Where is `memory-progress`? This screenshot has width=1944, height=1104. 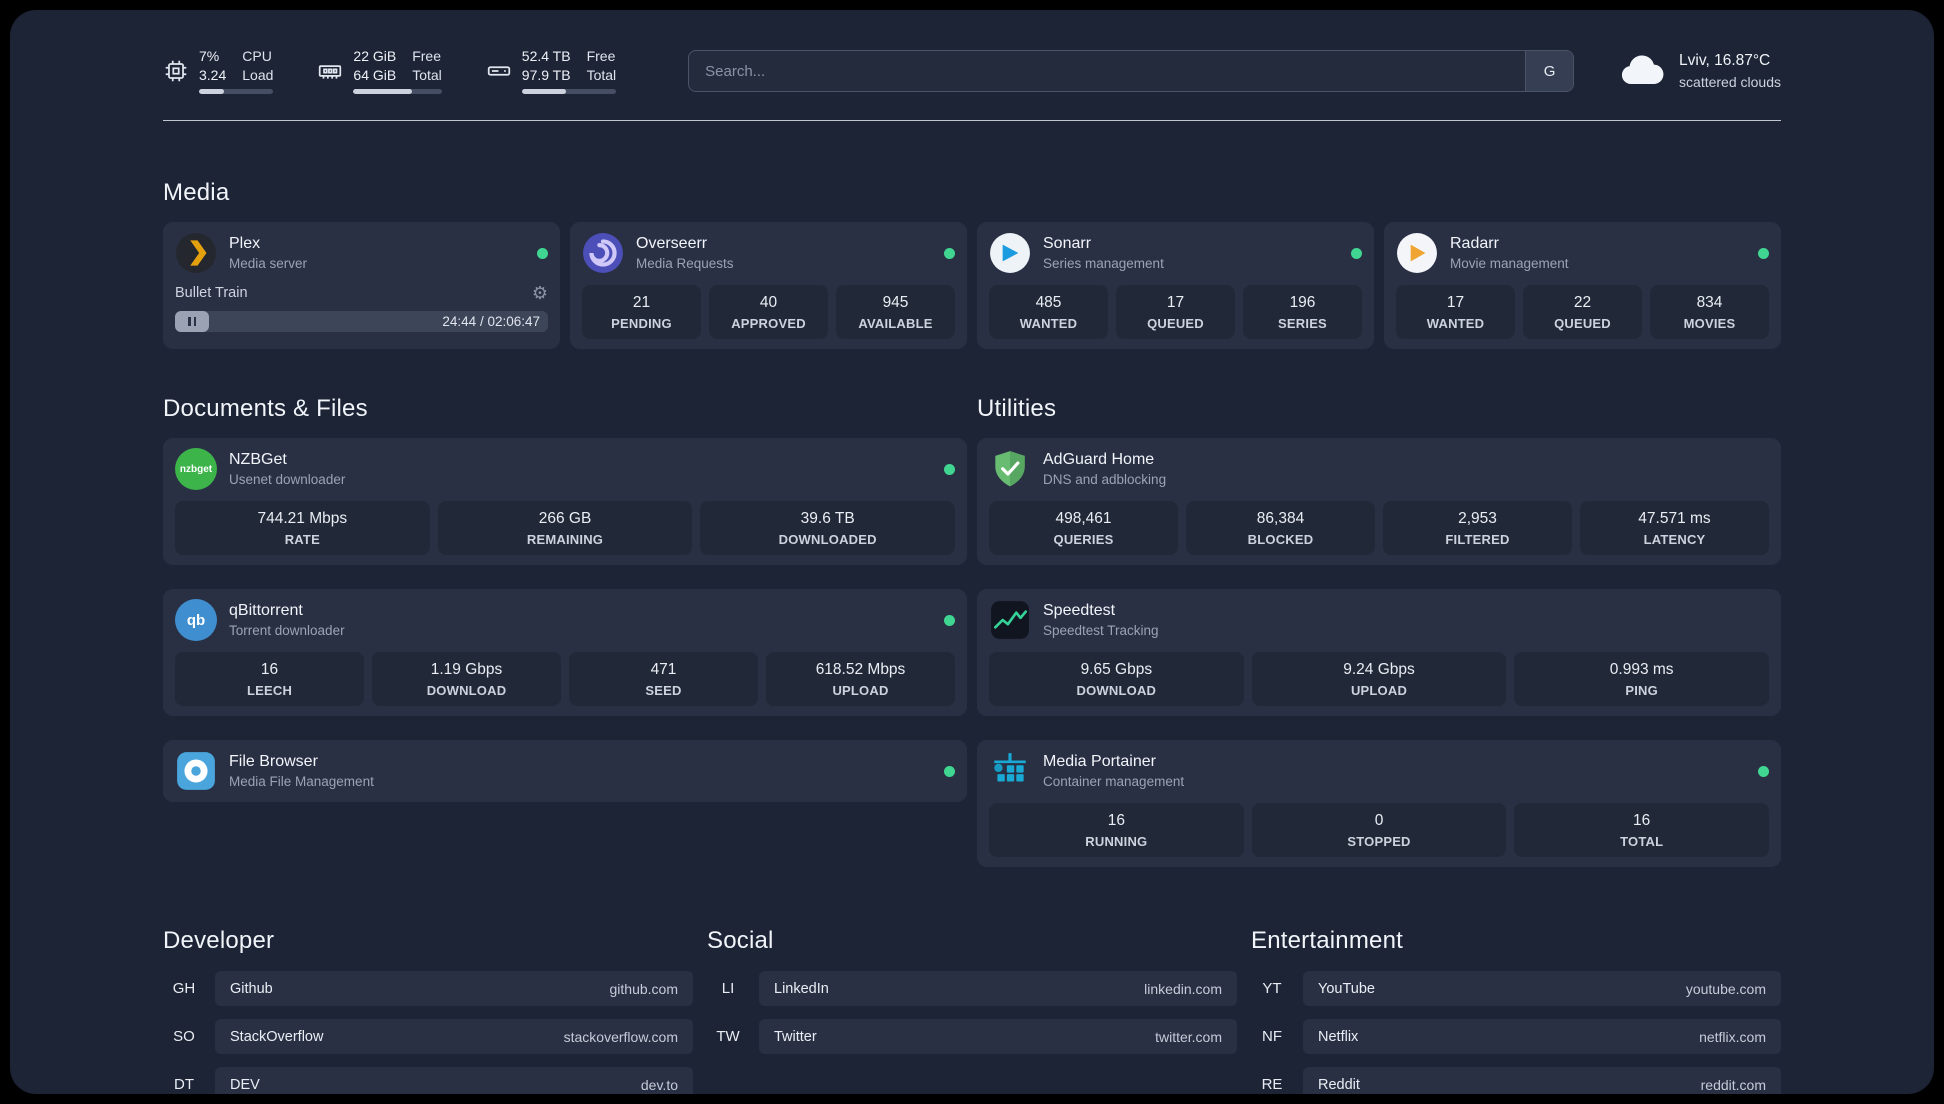
memory-progress is located at coordinates (397, 91).